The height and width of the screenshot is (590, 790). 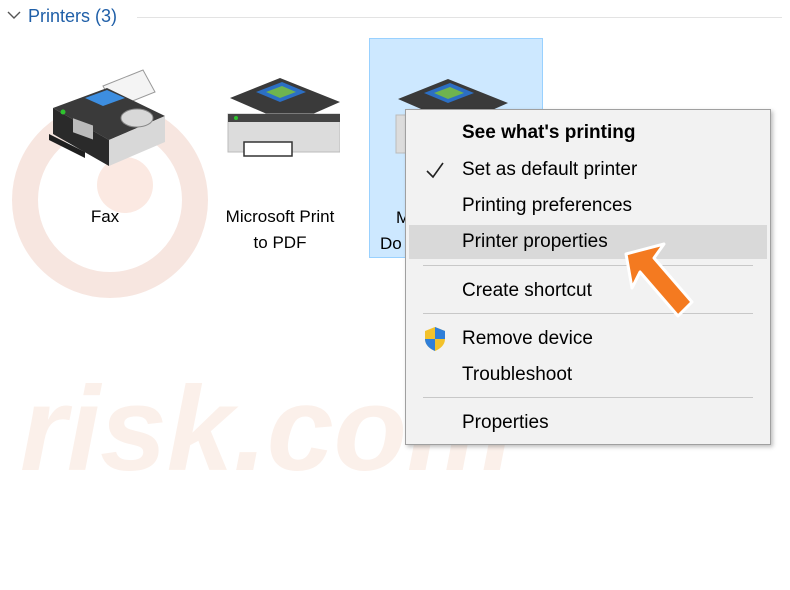 I want to click on printers-group-header: Printers (3), so click(x=395, y=17).